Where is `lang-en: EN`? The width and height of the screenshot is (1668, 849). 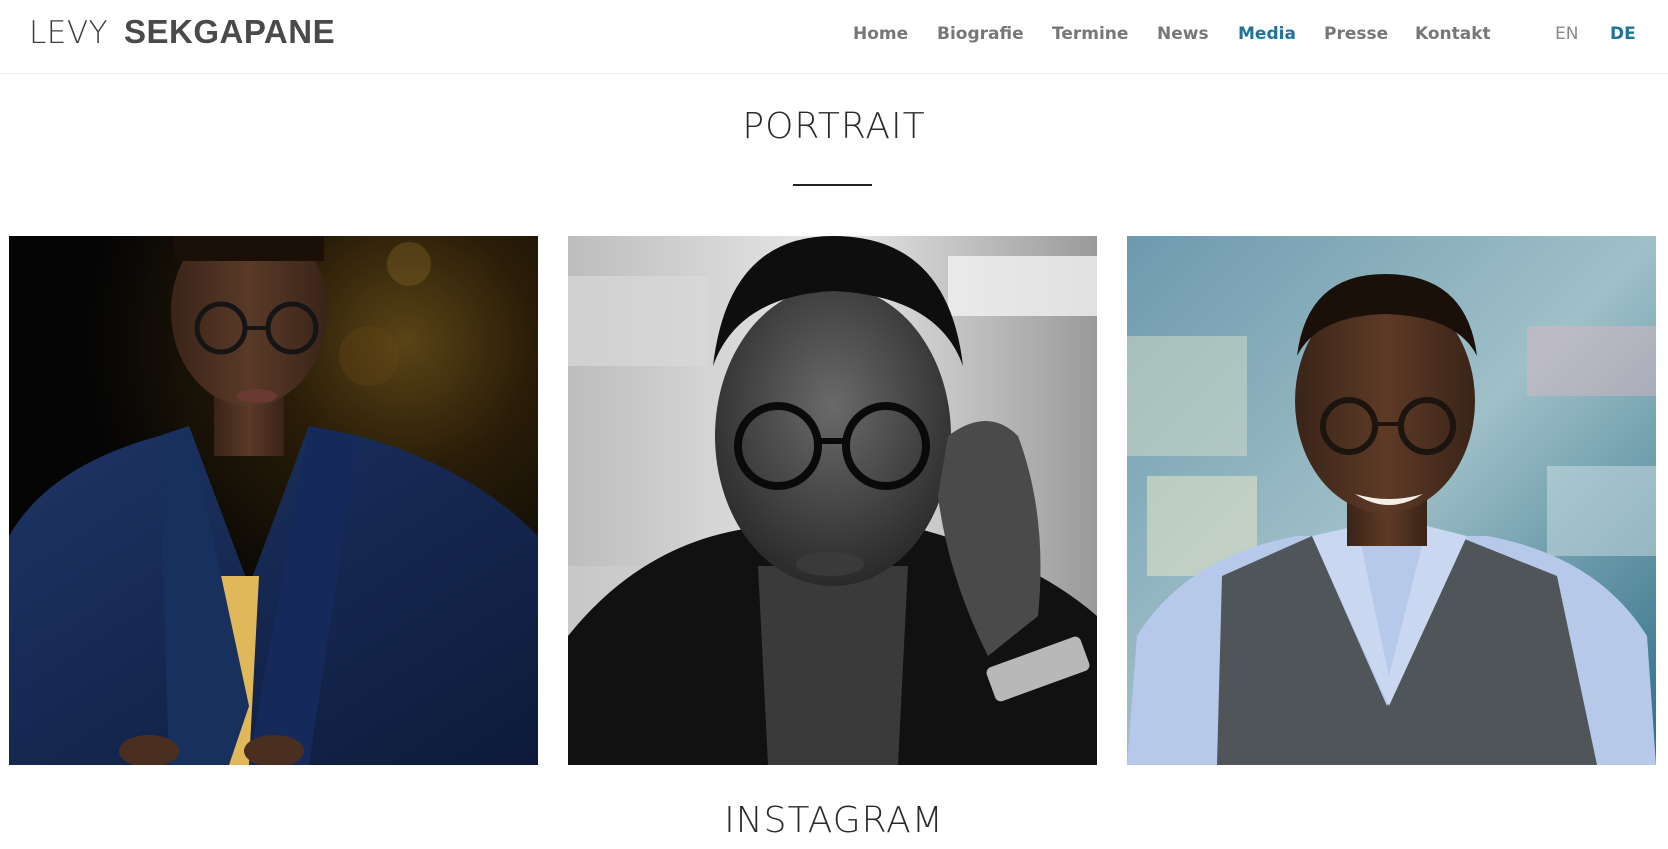 lang-en: EN is located at coordinates (1566, 34).